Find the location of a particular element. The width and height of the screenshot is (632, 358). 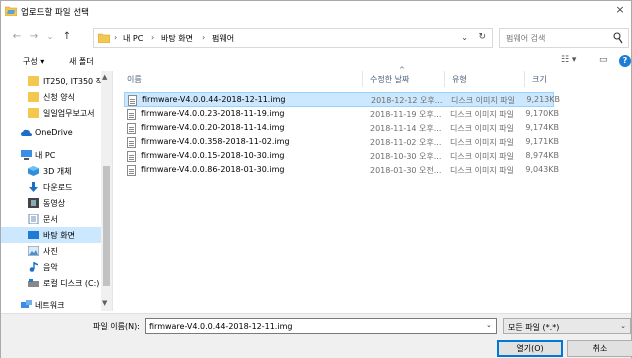

sidebar-item-label: 3D 개체 is located at coordinates (57, 171).